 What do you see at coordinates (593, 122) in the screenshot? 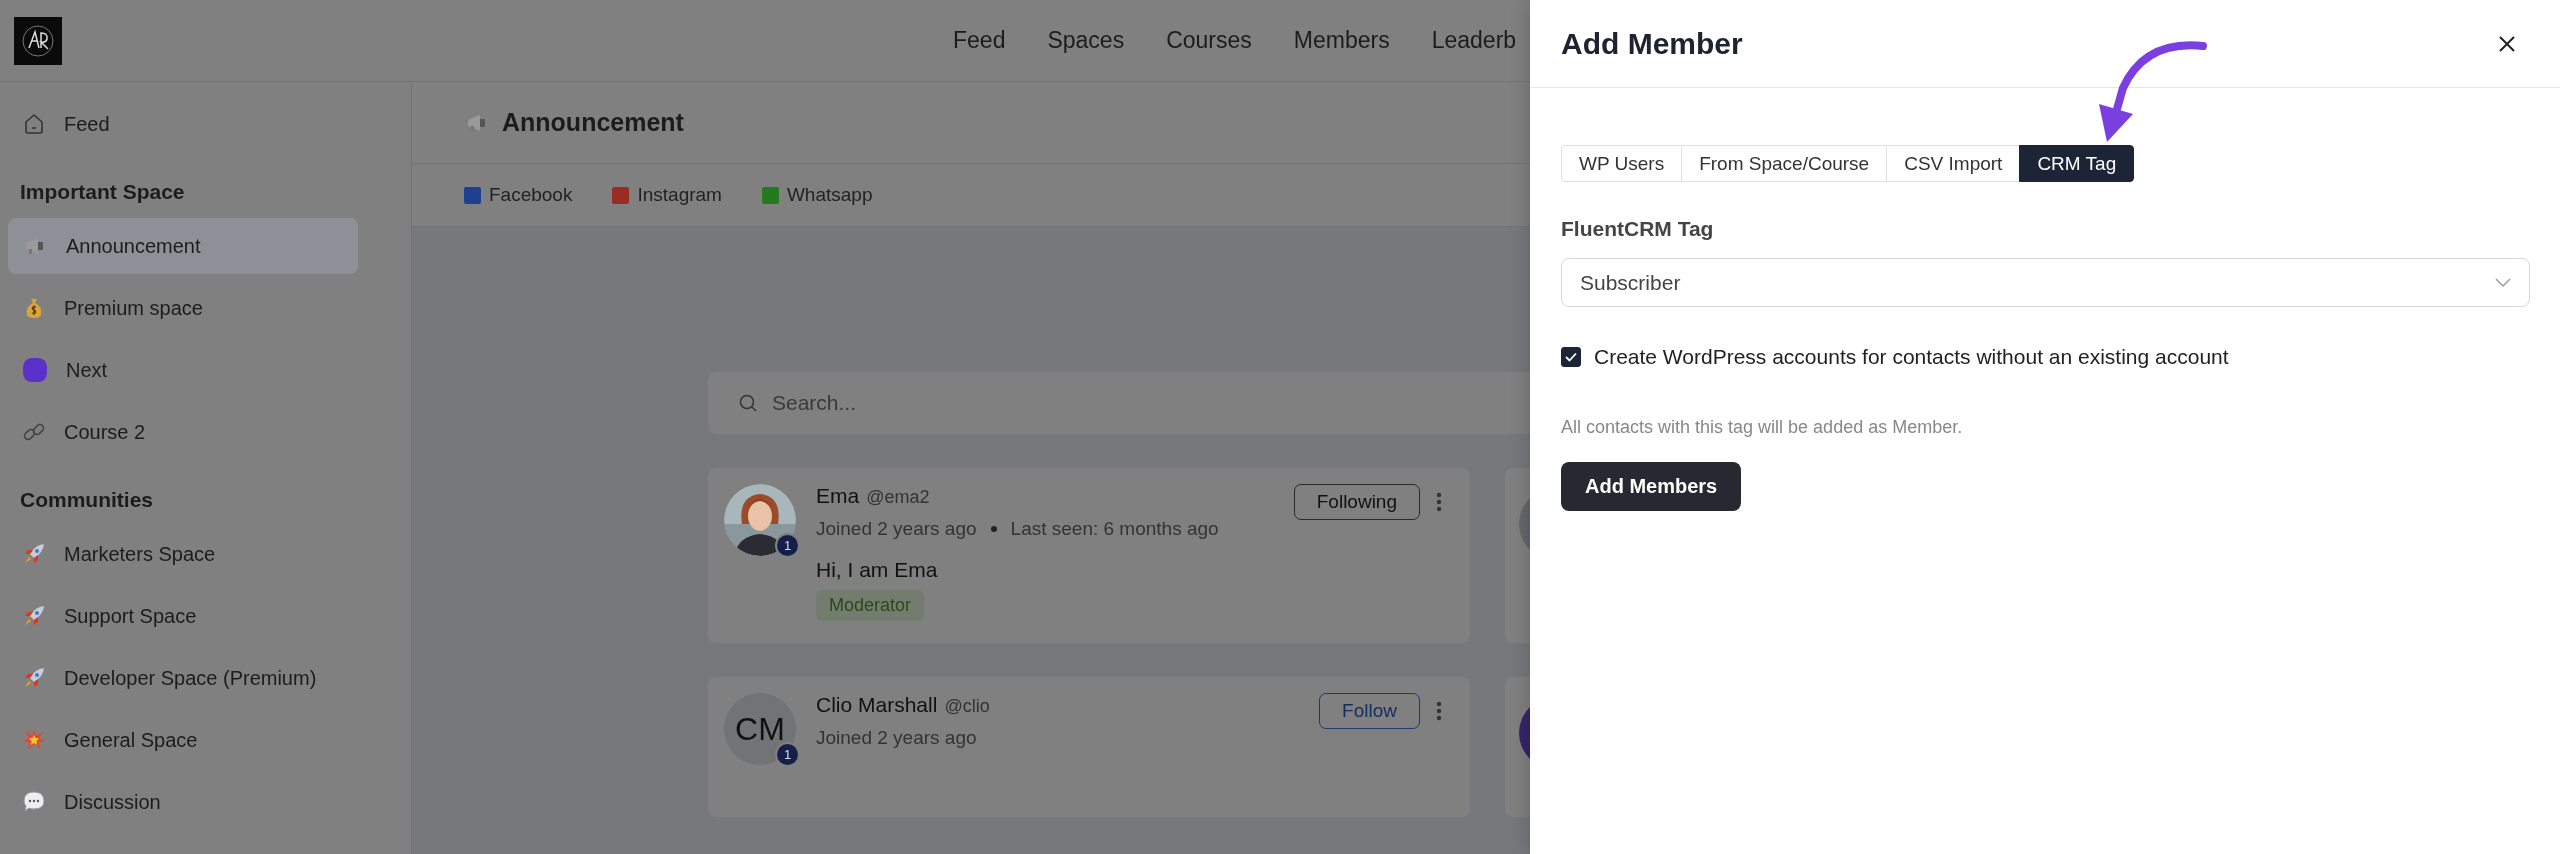
I see `space-title: Announcement` at bounding box center [593, 122].